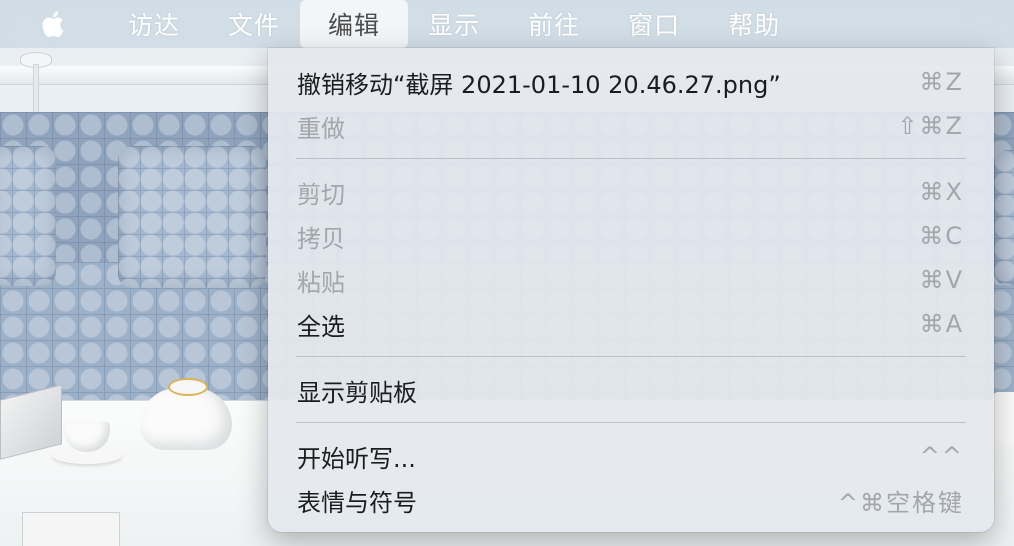 The height and width of the screenshot is (546, 1014). What do you see at coordinates (254, 24) in the screenshot?
I see `menu-file: 文件` at bounding box center [254, 24].